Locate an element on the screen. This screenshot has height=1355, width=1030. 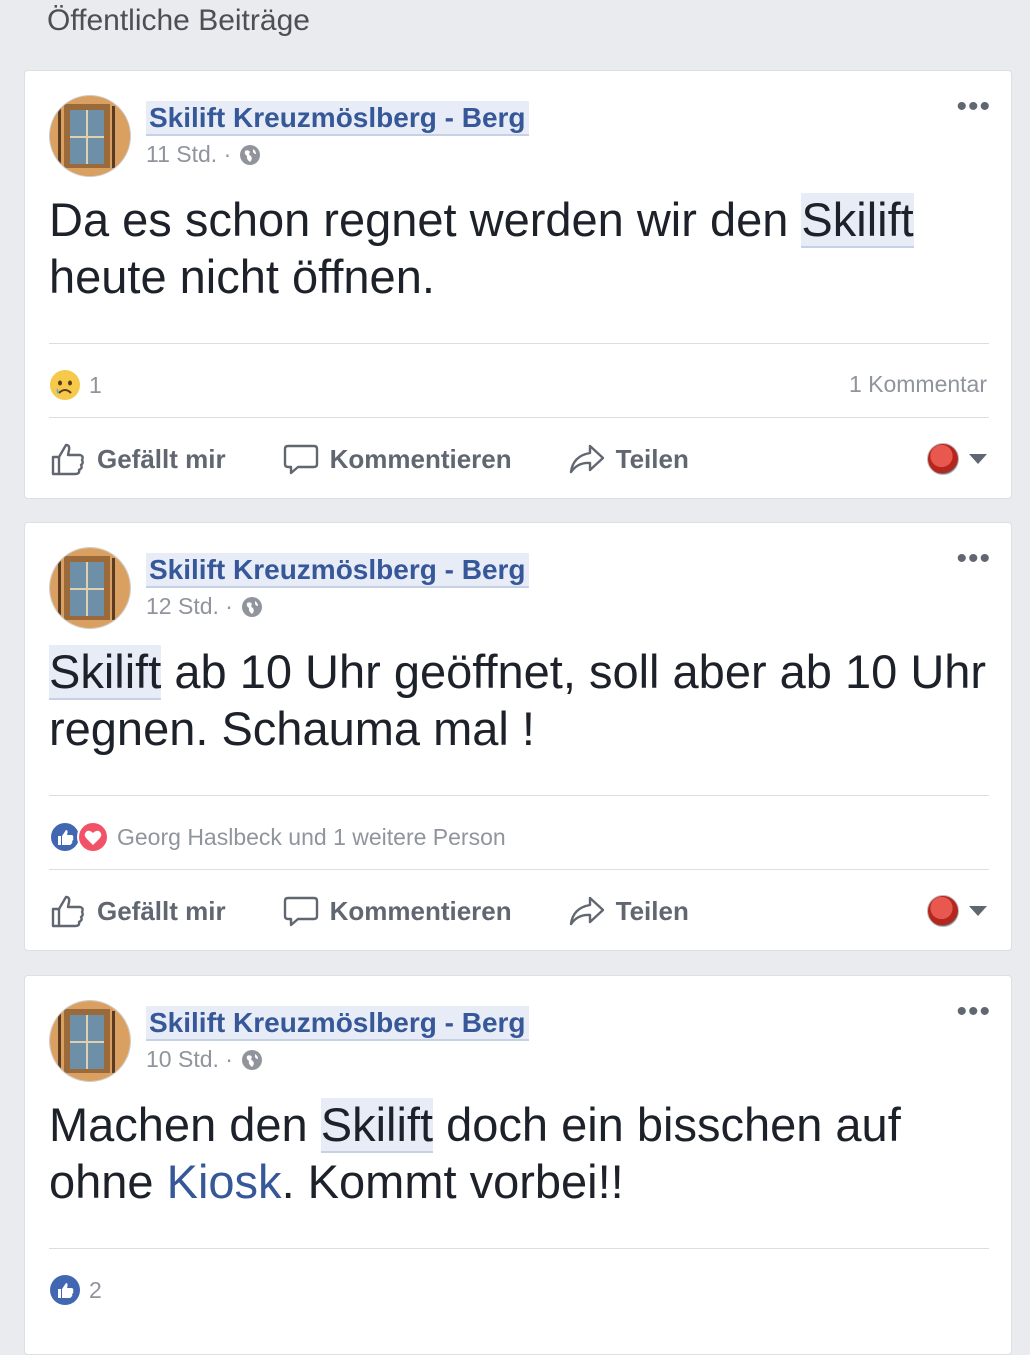
post-meta: 10 Std. · is located at coordinates (204, 1059).